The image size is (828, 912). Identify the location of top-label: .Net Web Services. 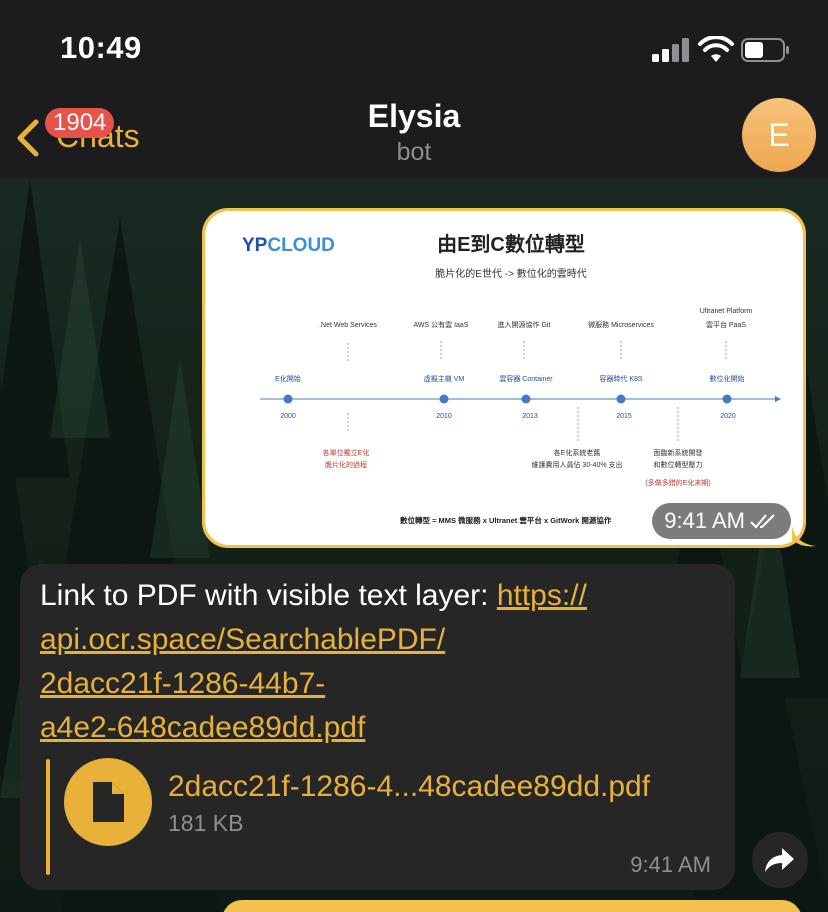
(348, 325).